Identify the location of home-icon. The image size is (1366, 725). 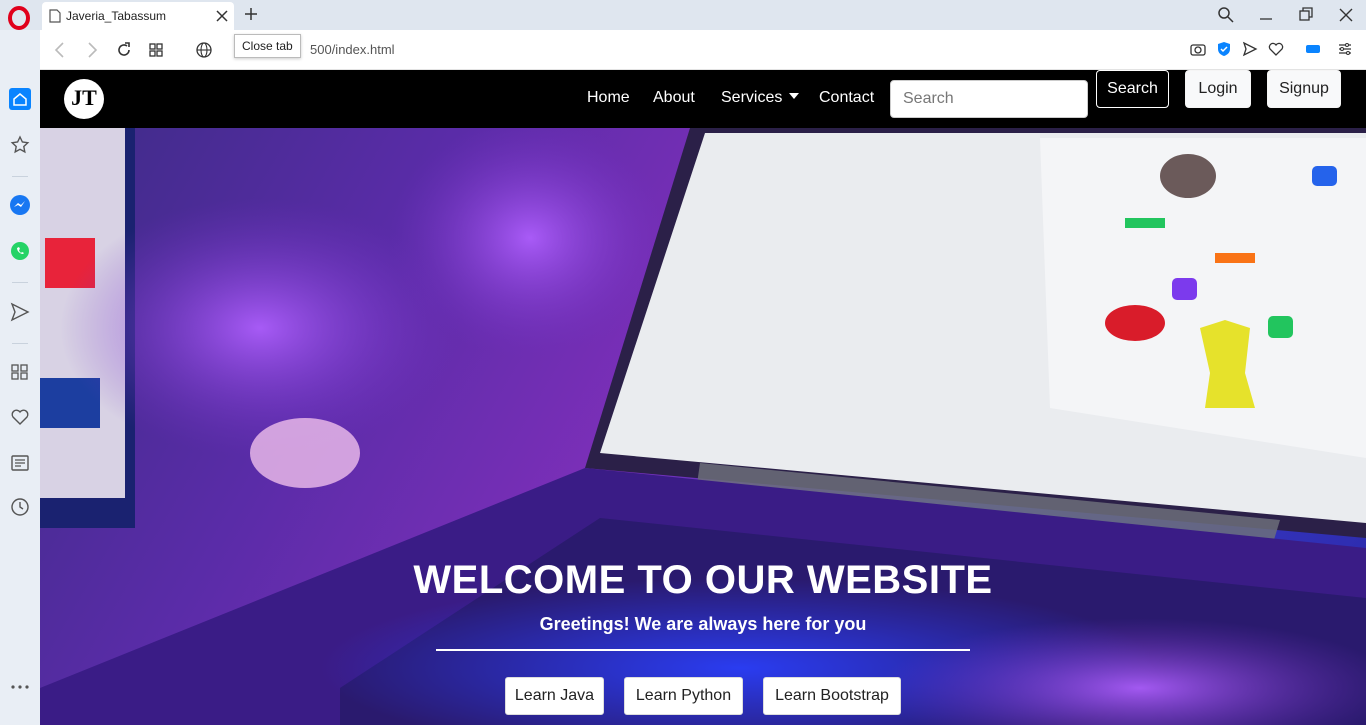
(20, 99).